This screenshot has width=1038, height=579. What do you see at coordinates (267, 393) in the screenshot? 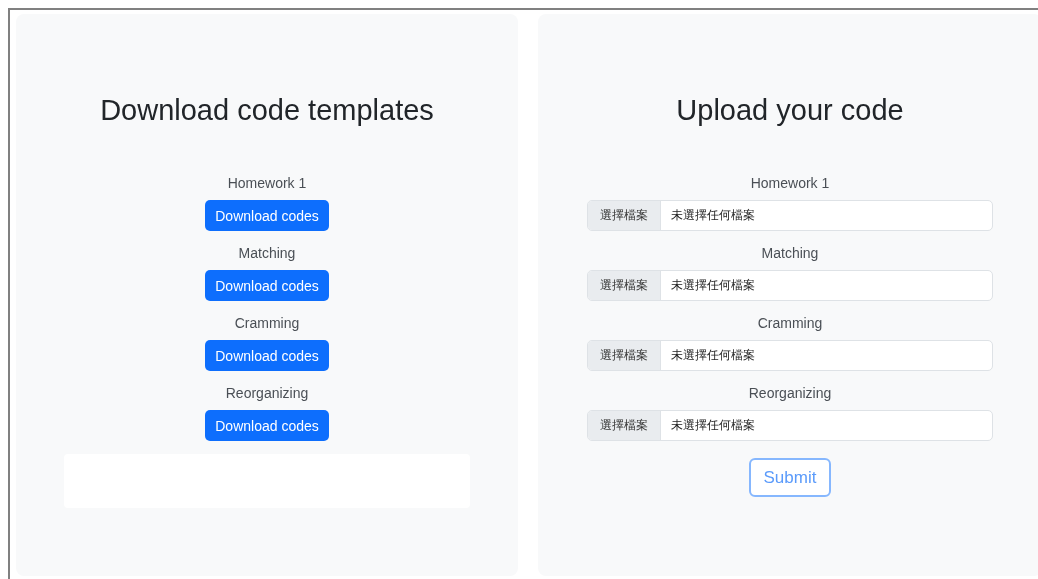
I see `template-label: Reorganizing` at bounding box center [267, 393].